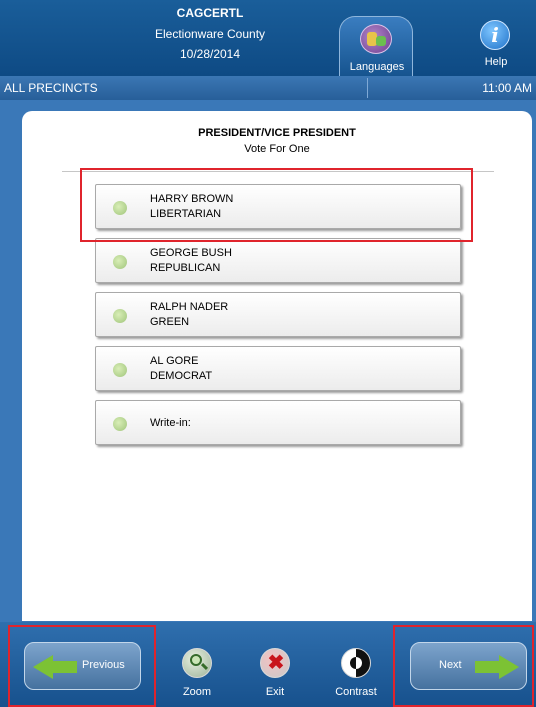 The height and width of the screenshot is (707, 536). What do you see at coordinates (185, 268) in the screenshot?
I see `candidate-party: REPUBLICAN` at bounding box center [185, 268].